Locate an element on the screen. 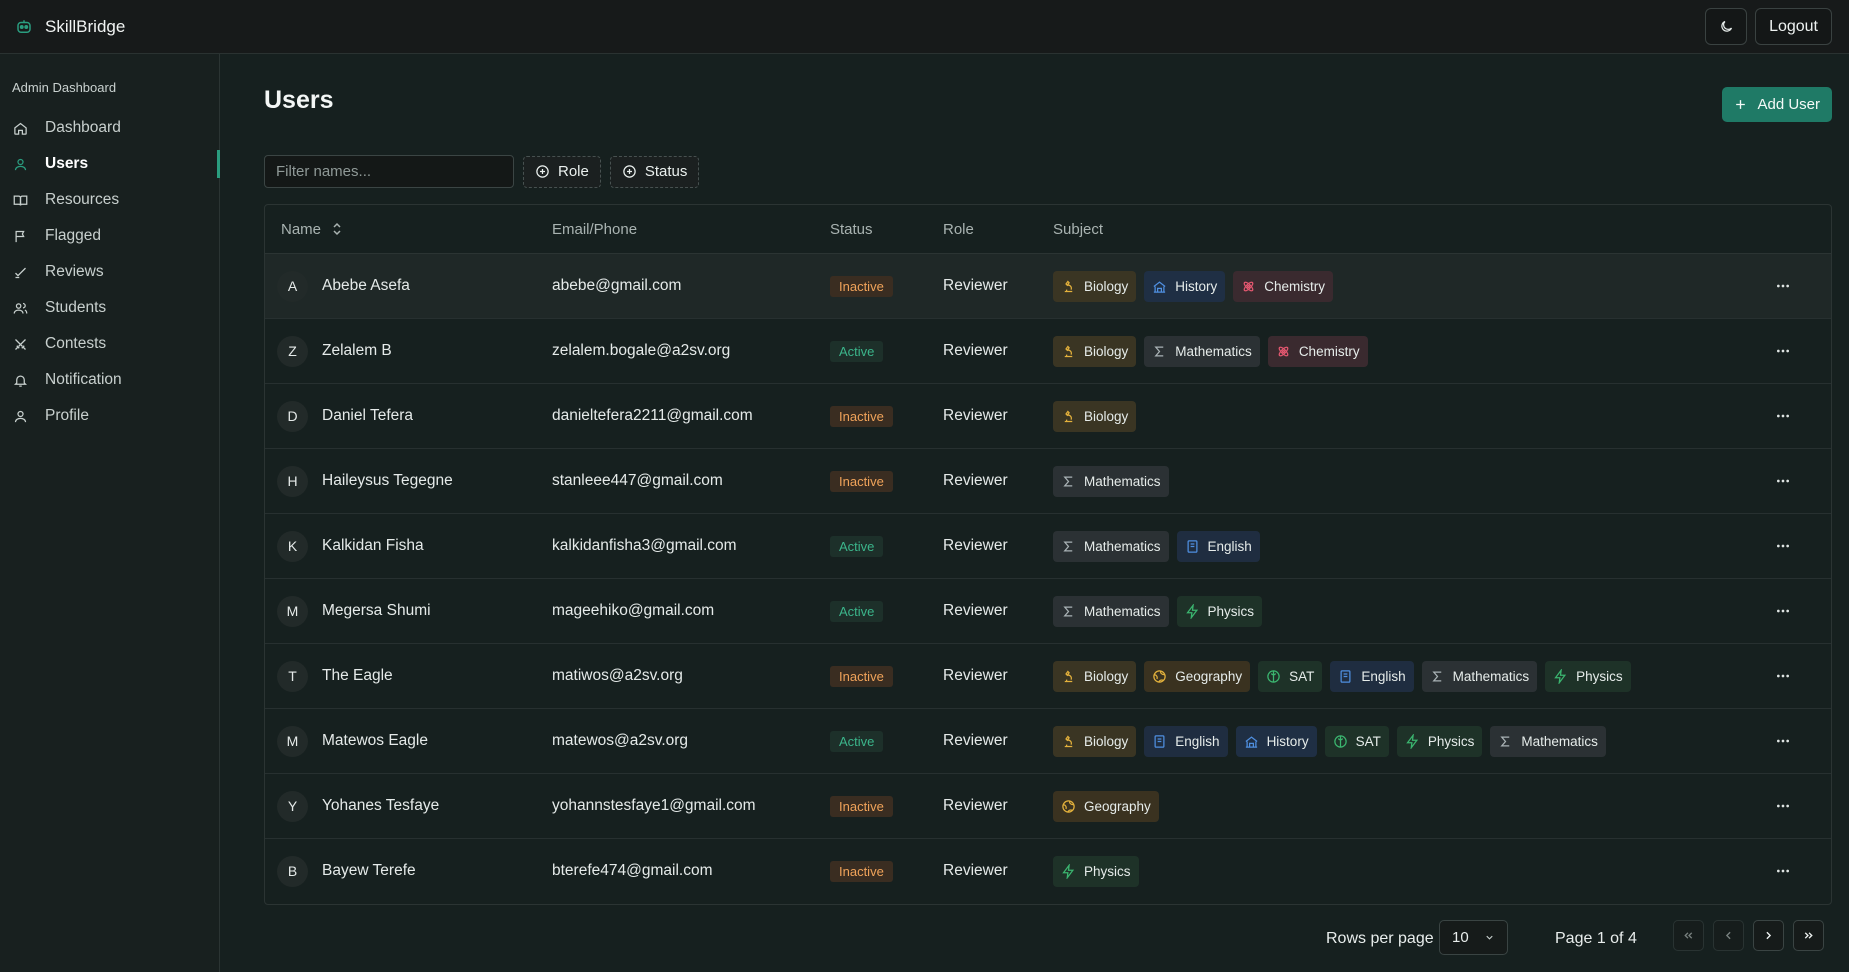 The height and width of the screenshot is (972, 1849). avatar: T is located at coordinates (292, 676).